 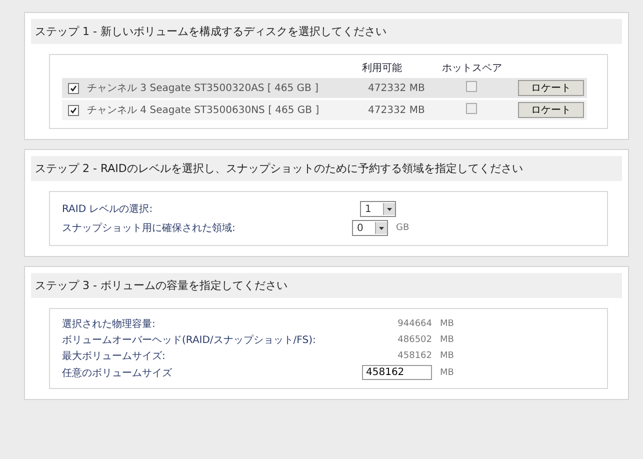 What do you see at coordinates (326, 285) in the screenshot?
I see `step-title: ステップ 3 - ボリュームの容量を指定してください` at bounding box center [326, 285].